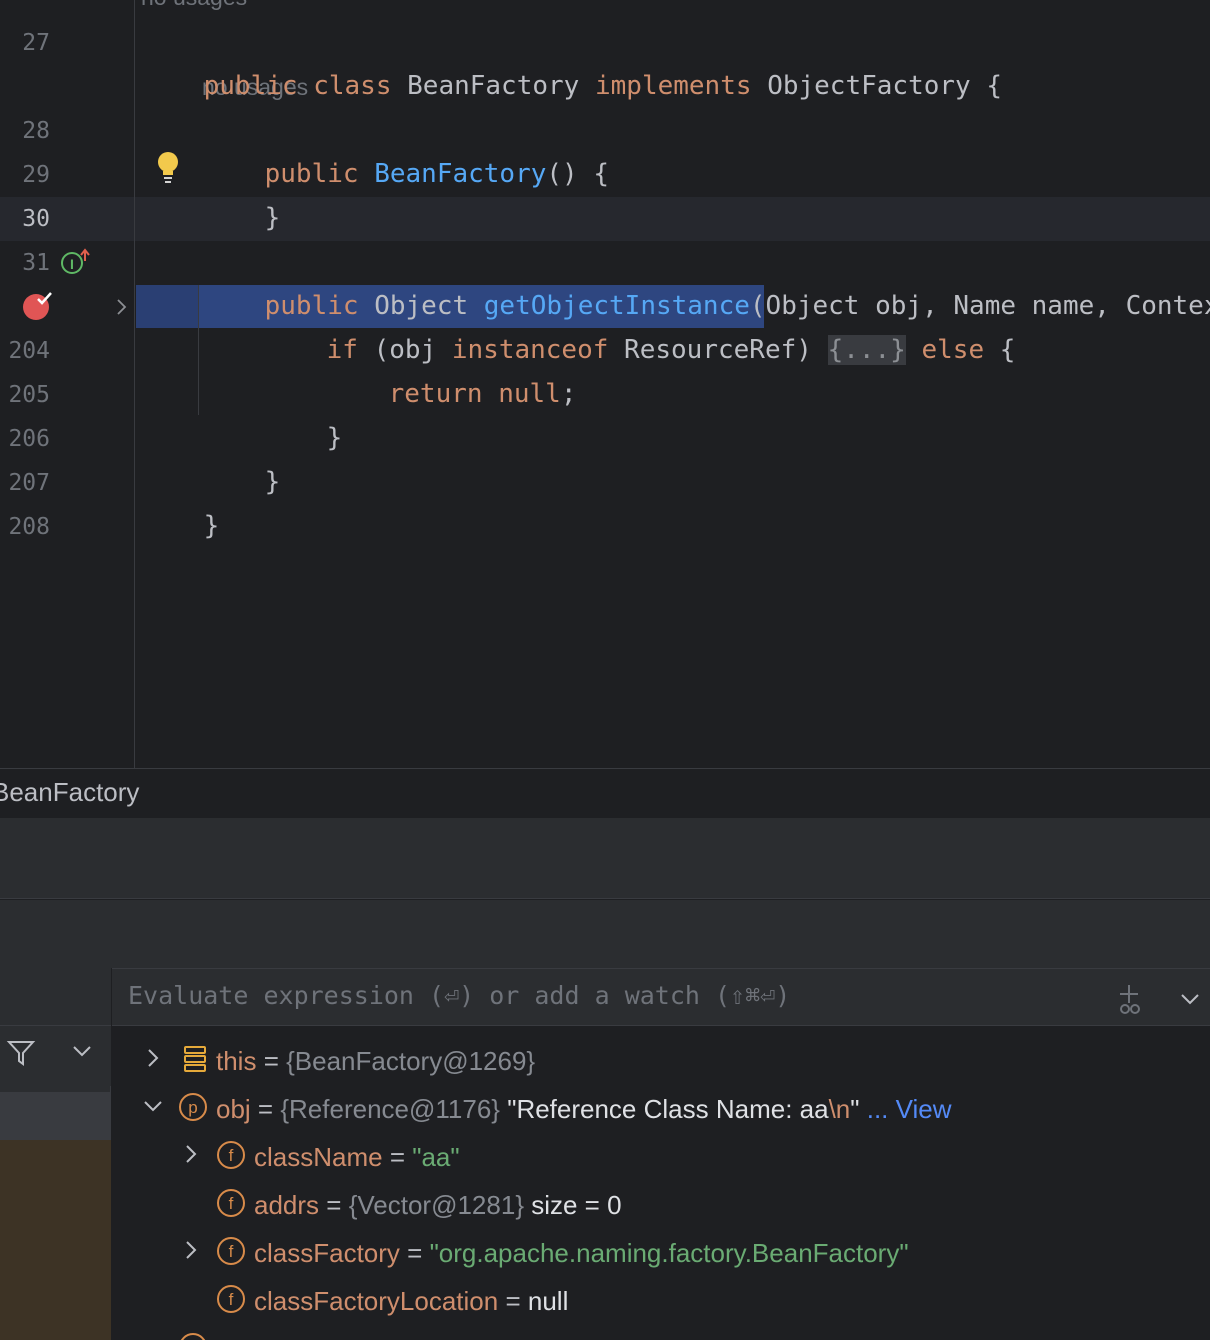  I want to click on line-number: 29, so click(25, 175).